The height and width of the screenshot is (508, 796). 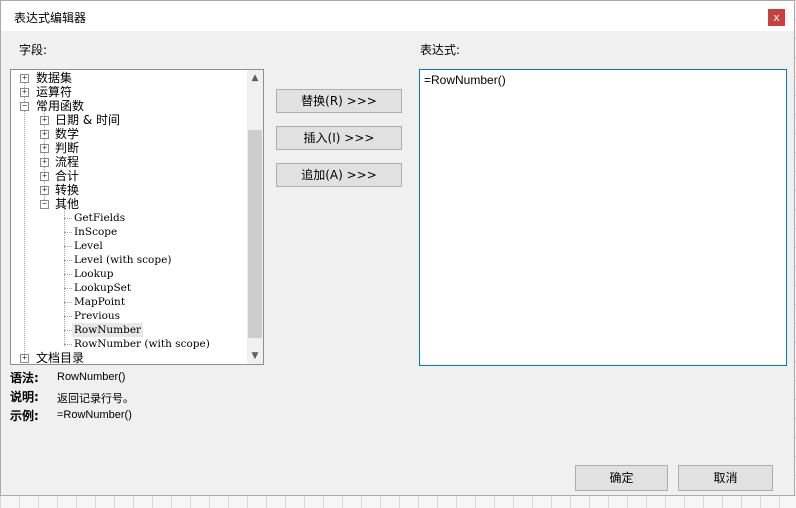 I want to click on append-button: 追加(A) >>>, so click(x=339, y=175).